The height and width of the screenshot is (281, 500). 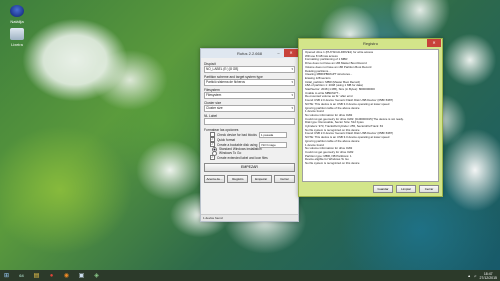 What do you see at coordinates (249, 82) in the screenshot?
I see `partition-select: Partició sistema de ficheros ▾` at bounding box center [249, 82].